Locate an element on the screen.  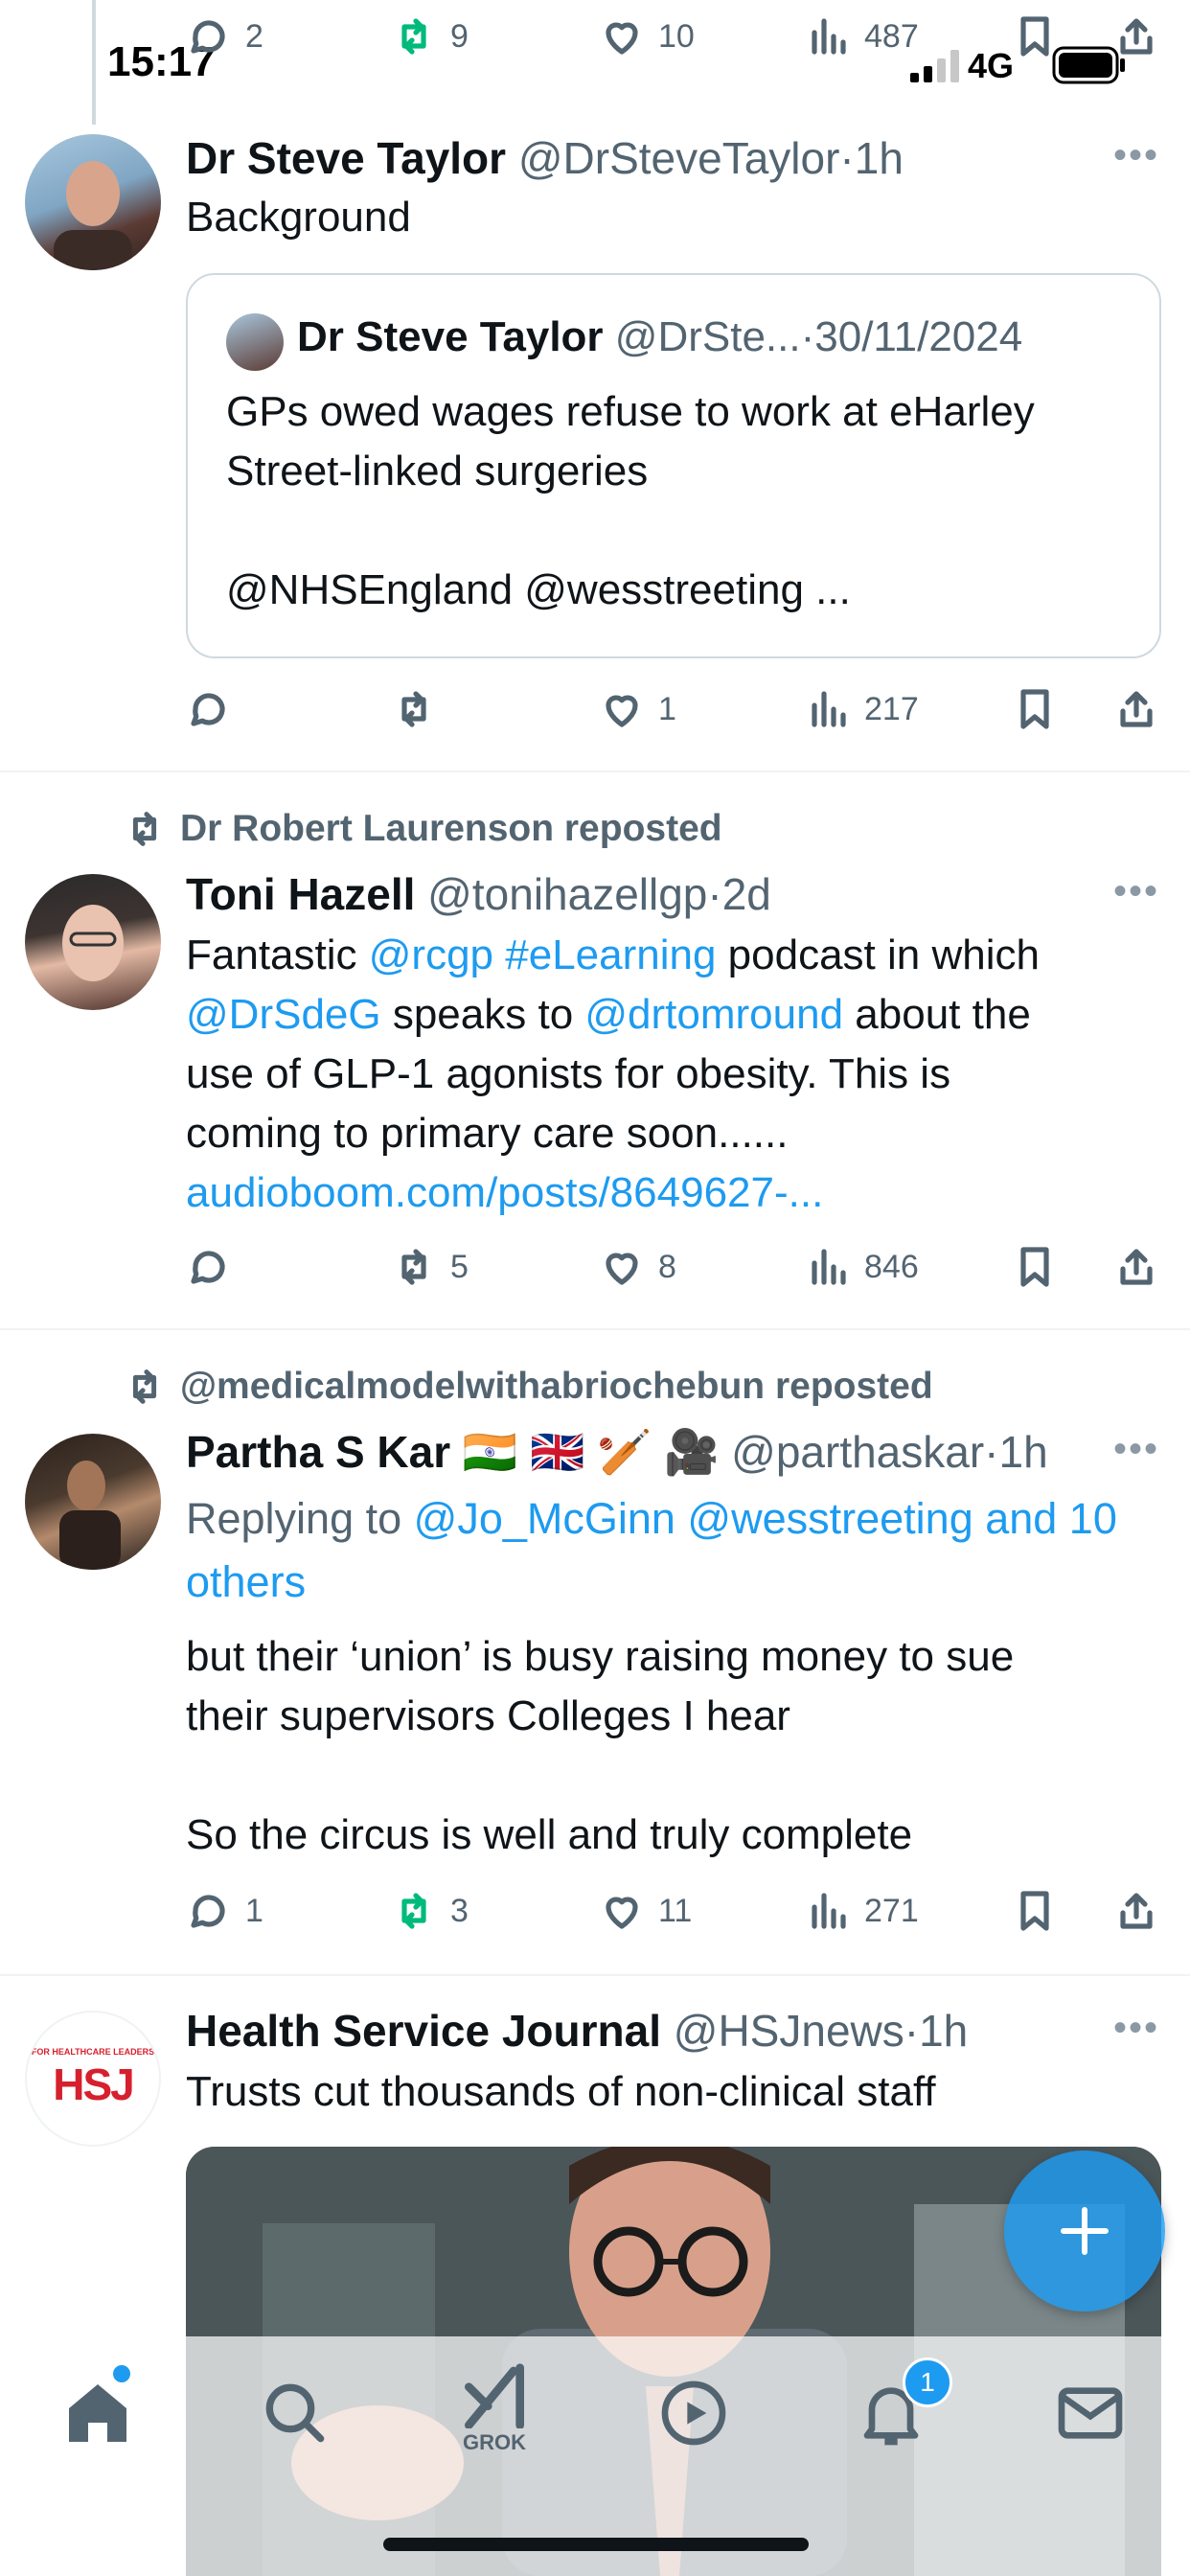
quote-avatar is located at coordinates (255, 342).